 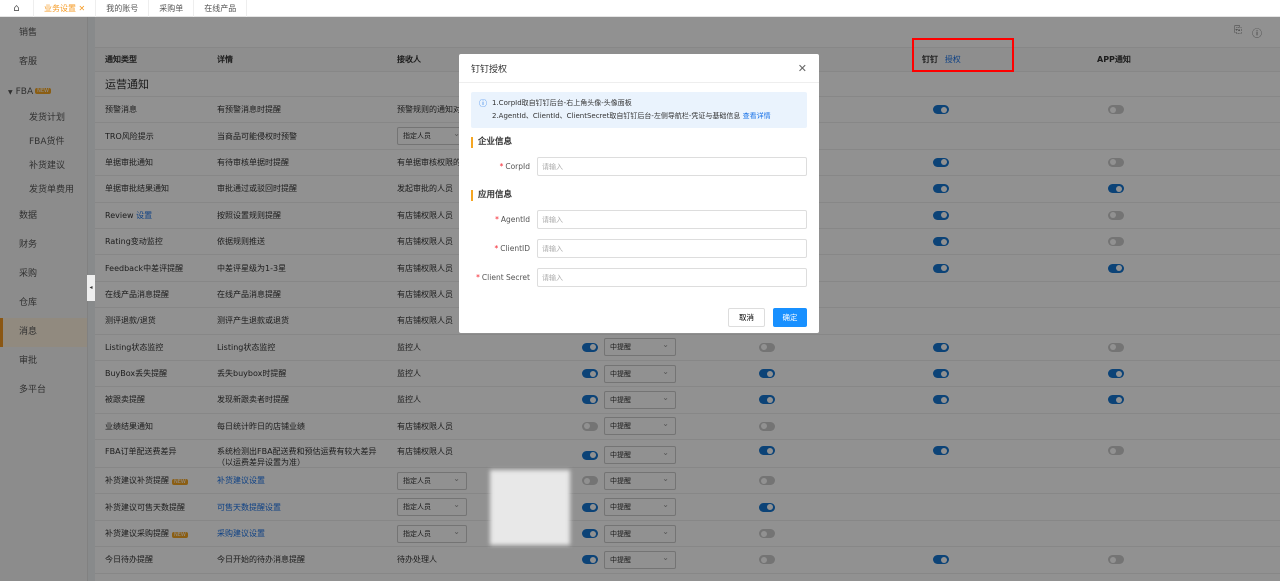 I want to click on tab-label: 采购单, so click(x=171, y=8).